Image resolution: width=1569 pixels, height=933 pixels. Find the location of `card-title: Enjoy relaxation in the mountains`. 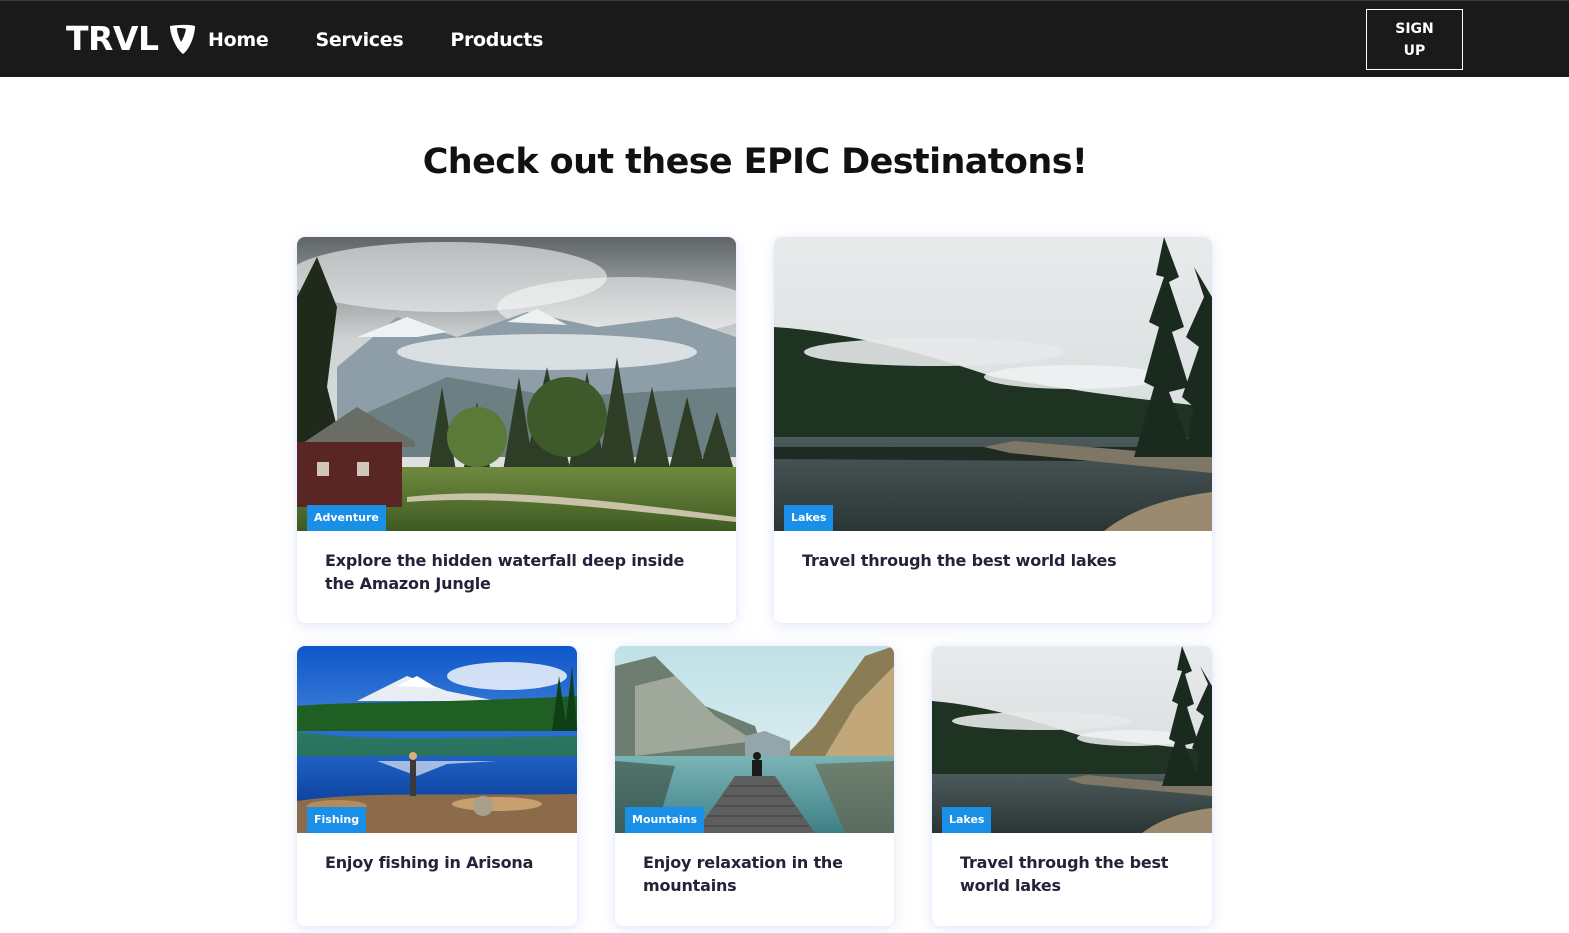

card-title: Enjoy relaxation in the mountains is located at coordinates (754, 865).